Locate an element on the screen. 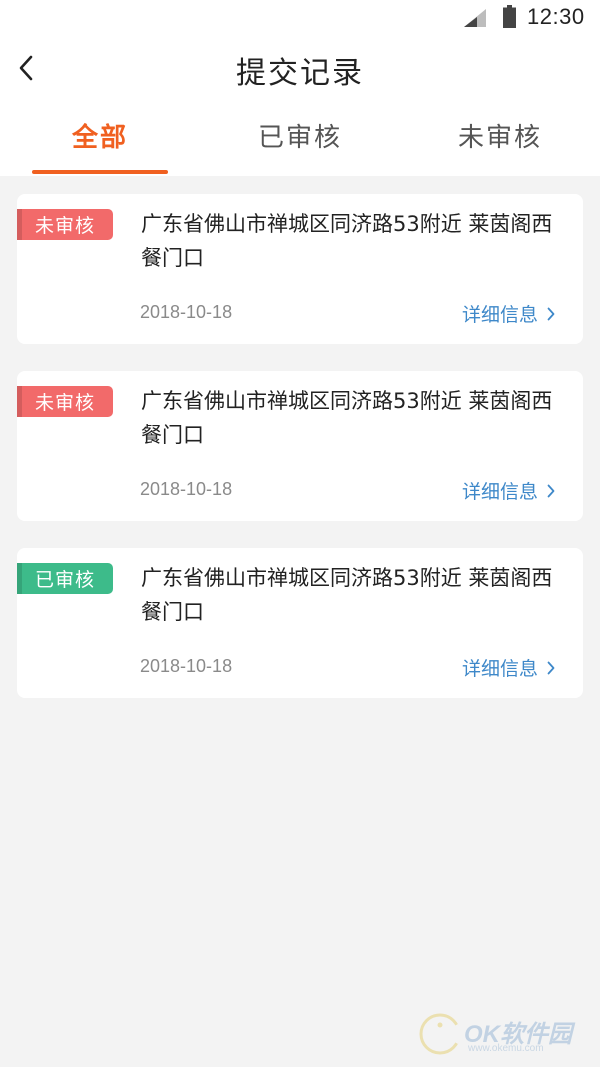 This screenshot has width=600, height=1067. tab-approved: 已审核 is located at coordinates (300, 138).